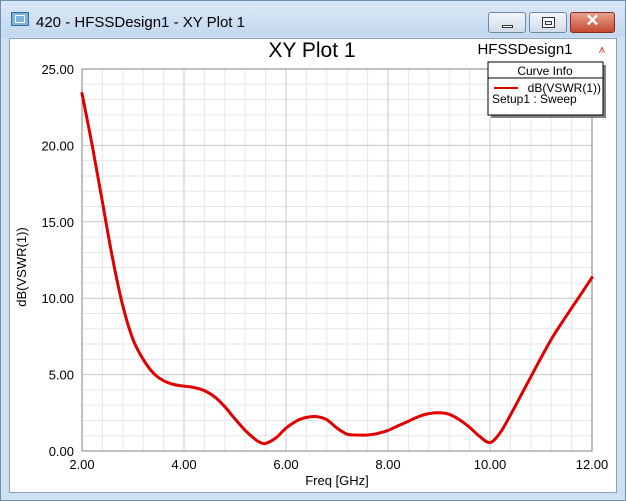  I want to click on y-tick-label: 25.00, so click(57, 69).